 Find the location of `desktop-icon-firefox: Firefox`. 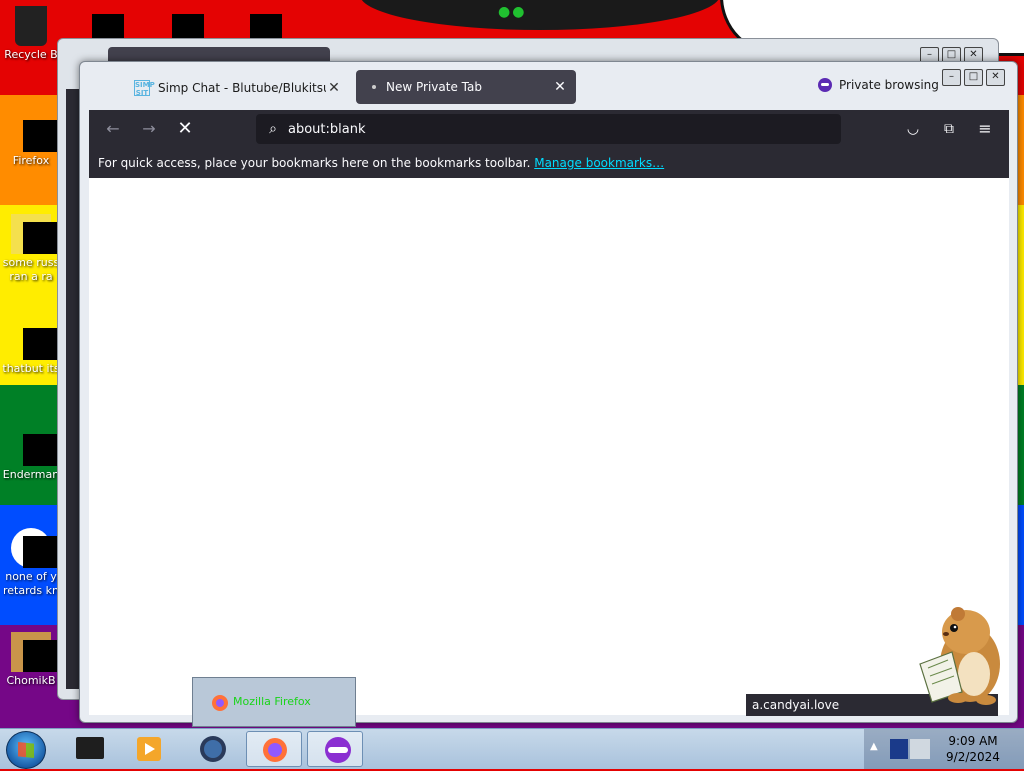

desktop-icon-firefox: Firefox is located at coordinates (31, 140).